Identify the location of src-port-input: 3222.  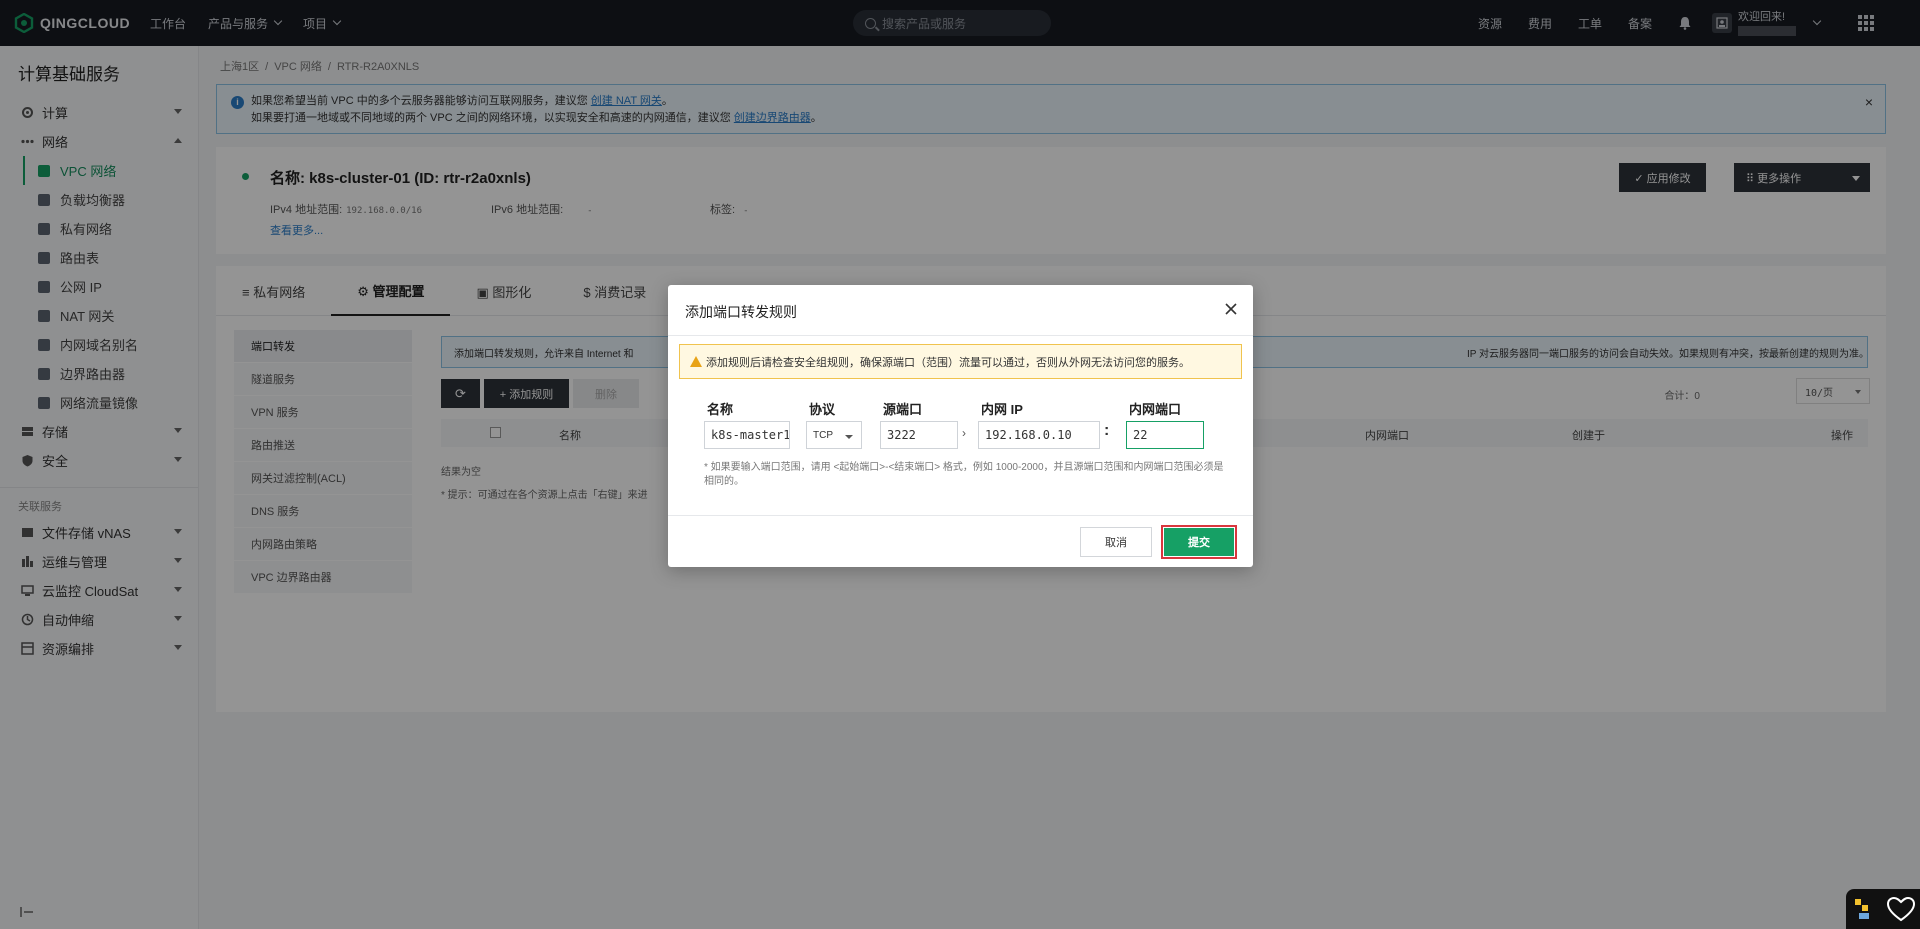
(919, 435).